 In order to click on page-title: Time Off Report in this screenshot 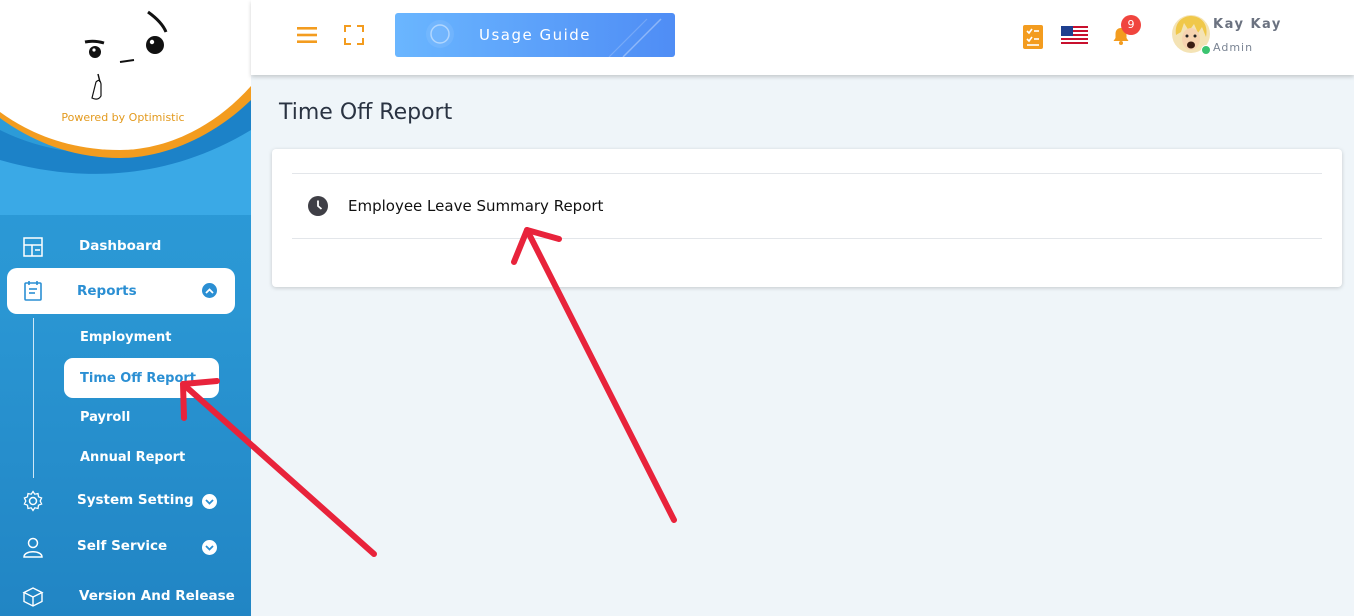, I will do `click(366, 112)`.